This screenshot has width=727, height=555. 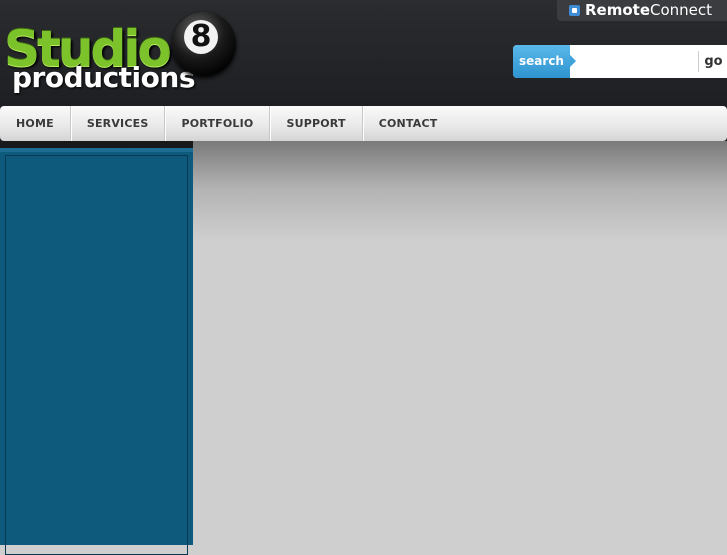 What do you see at coordinates (642, 62) in the screenshot?
I see `search-input` at bounding box center [642, 62].